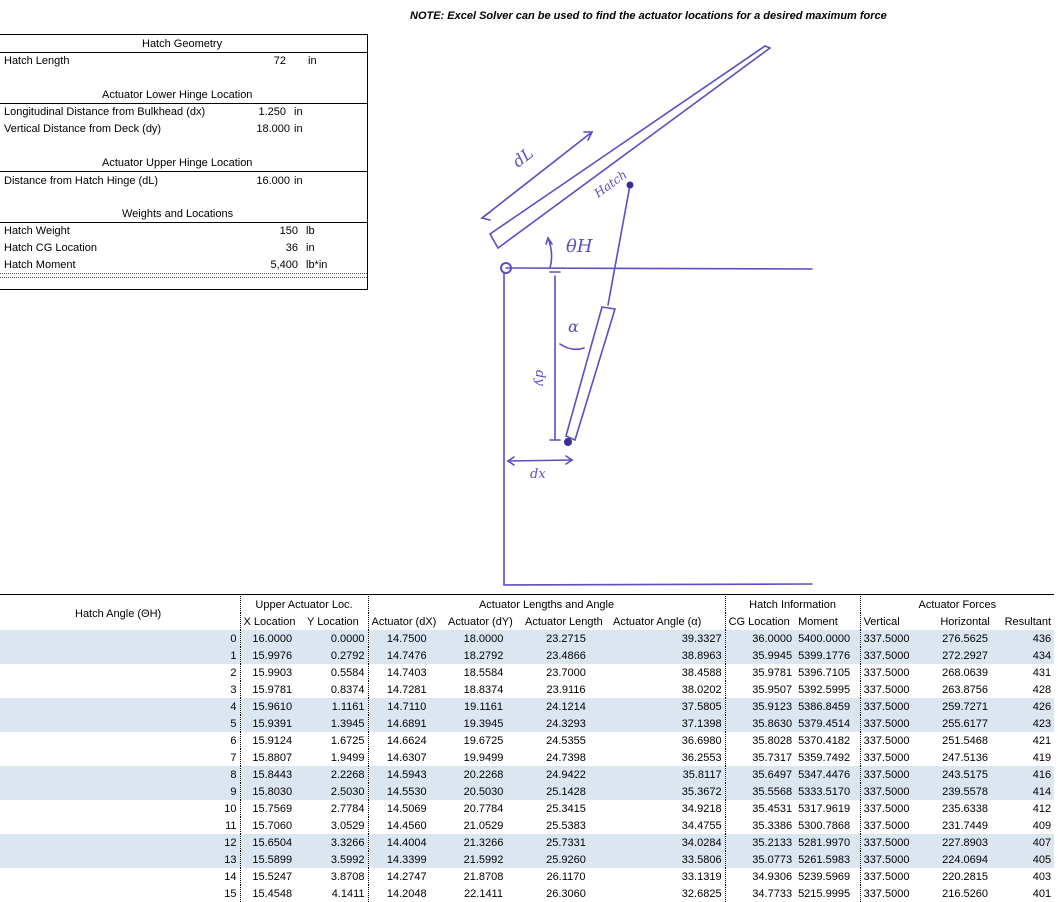  What do you see at coordinates (760, 791) in the screenshot?
I see `cell-cg-location: 35.5568` at bounding box center [760, 791].